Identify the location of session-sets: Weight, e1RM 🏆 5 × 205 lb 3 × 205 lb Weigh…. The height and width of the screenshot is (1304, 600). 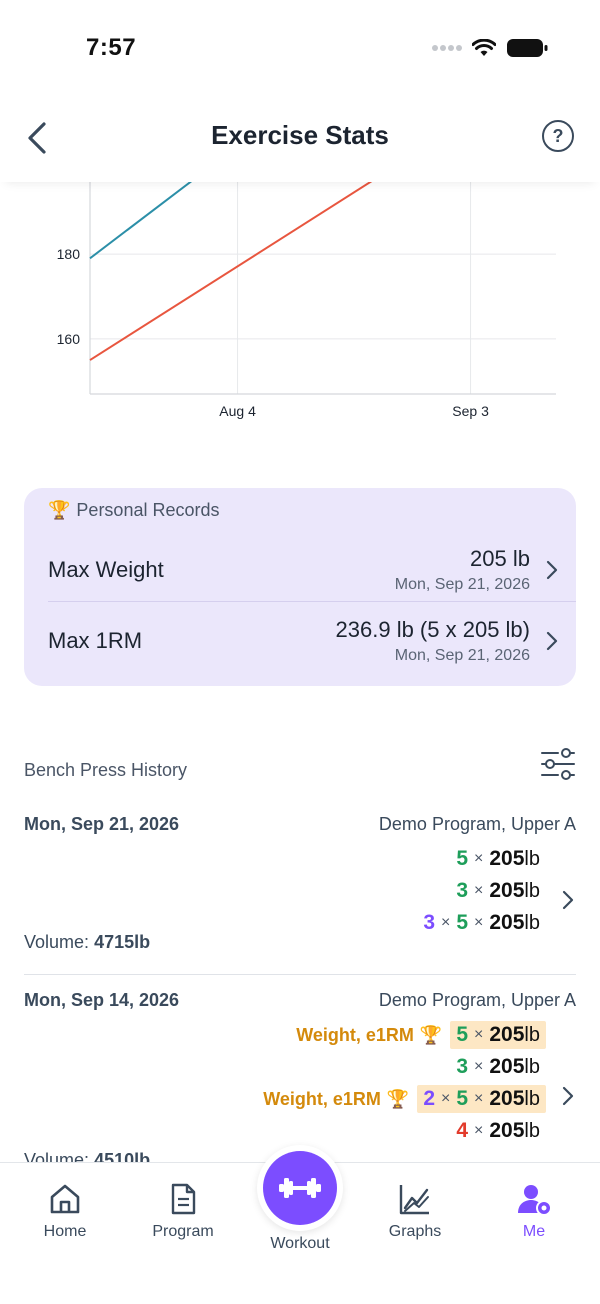
(404, 1083).